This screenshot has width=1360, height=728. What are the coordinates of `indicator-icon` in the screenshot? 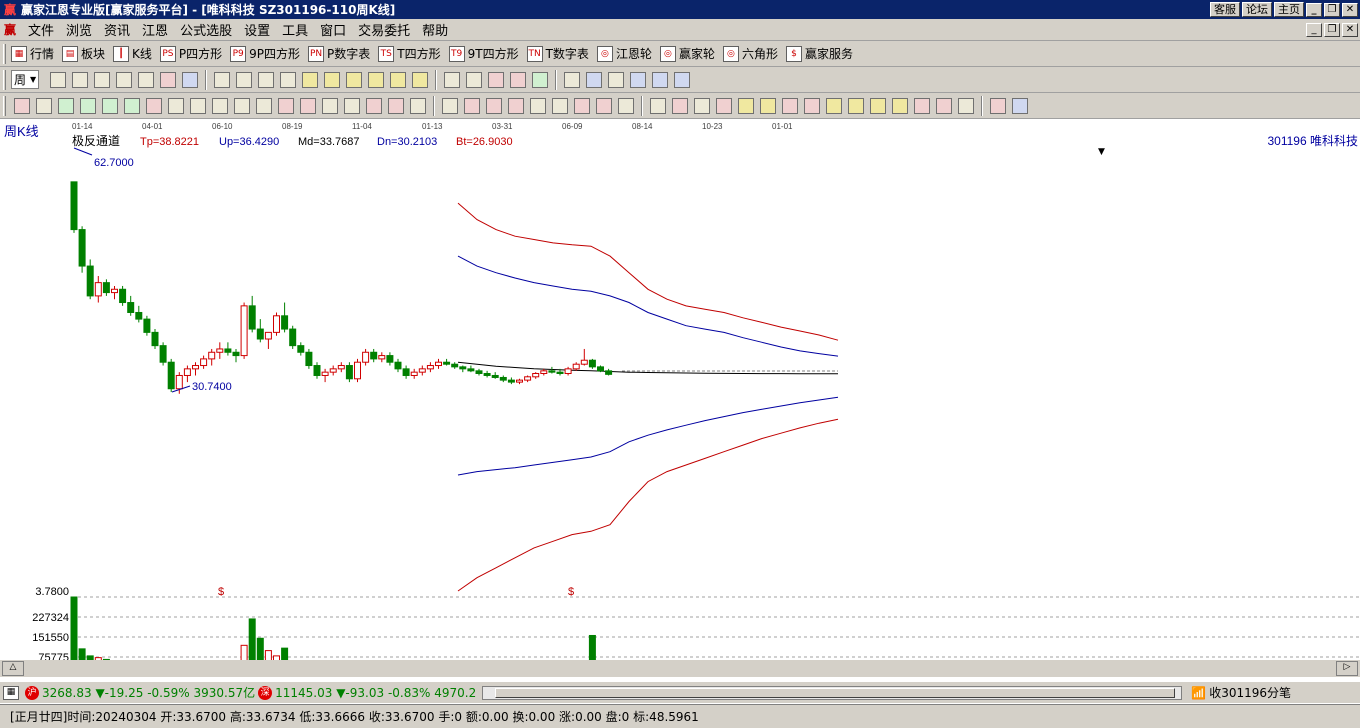 It's located at (168, 79).